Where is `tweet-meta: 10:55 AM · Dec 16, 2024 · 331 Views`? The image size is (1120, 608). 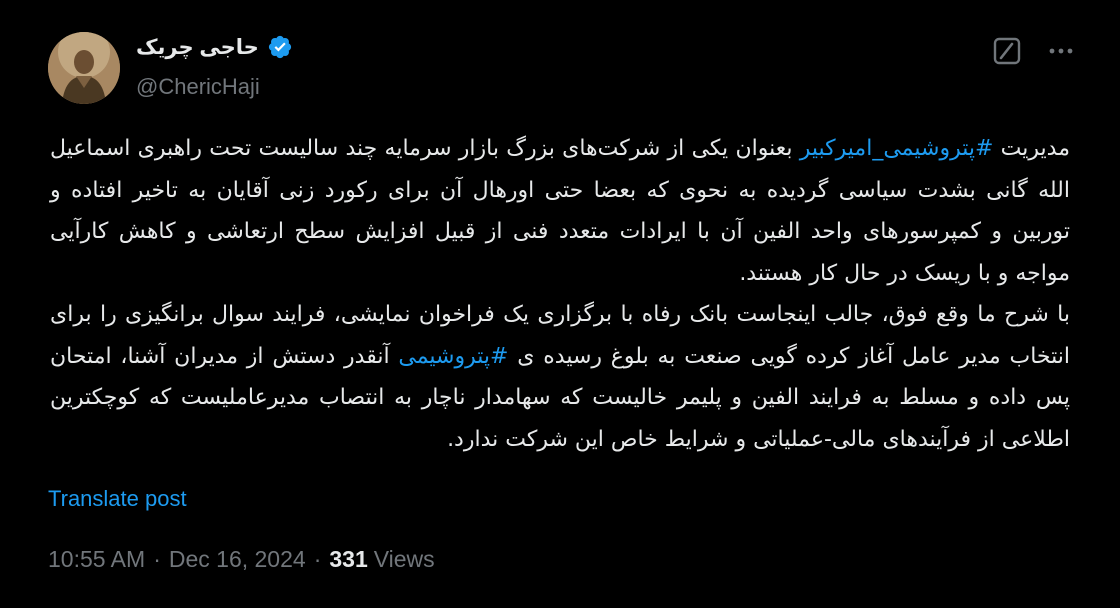 tweet-meta: 10:55 AM · Dec 16, 2024 · 331 Views is located at coordinates (241, 559).